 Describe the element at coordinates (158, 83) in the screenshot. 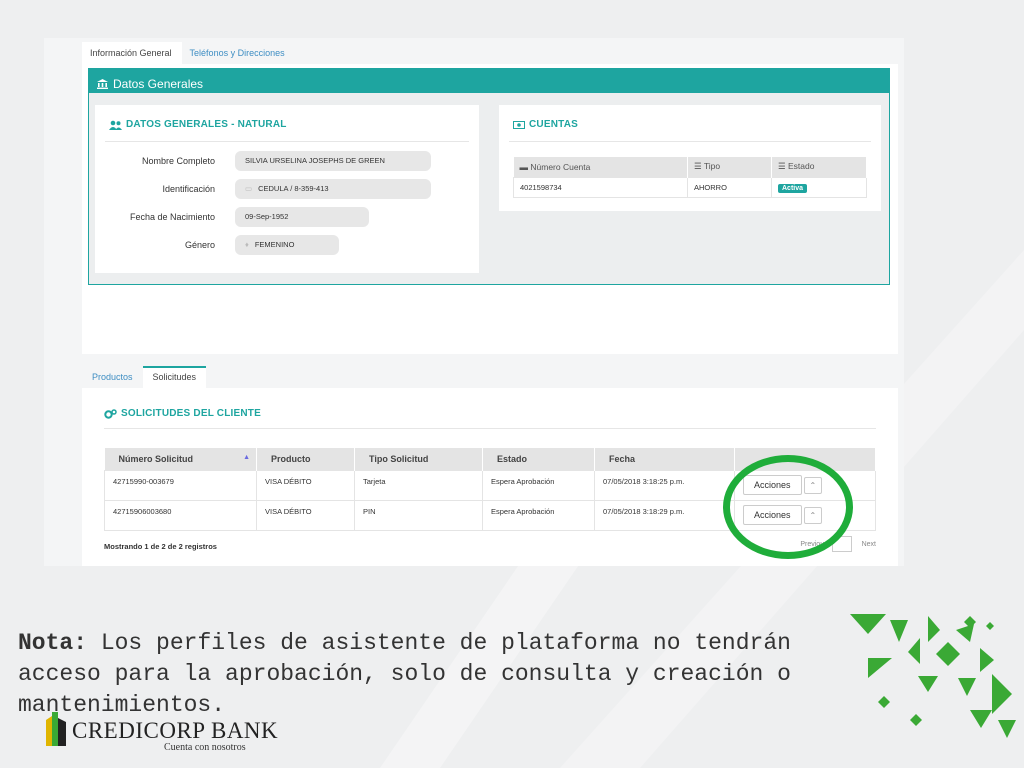

I see `datos-generales-title: Datos Generales` at that location.